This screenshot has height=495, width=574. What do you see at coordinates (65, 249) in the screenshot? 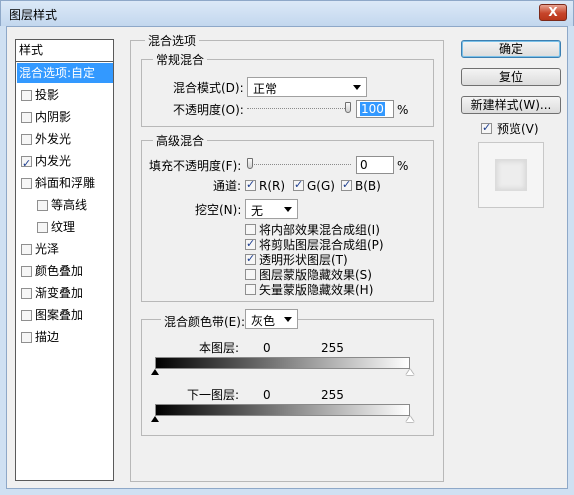
I see `sidebar-item: 光泽` at bounding box center [65, 249].